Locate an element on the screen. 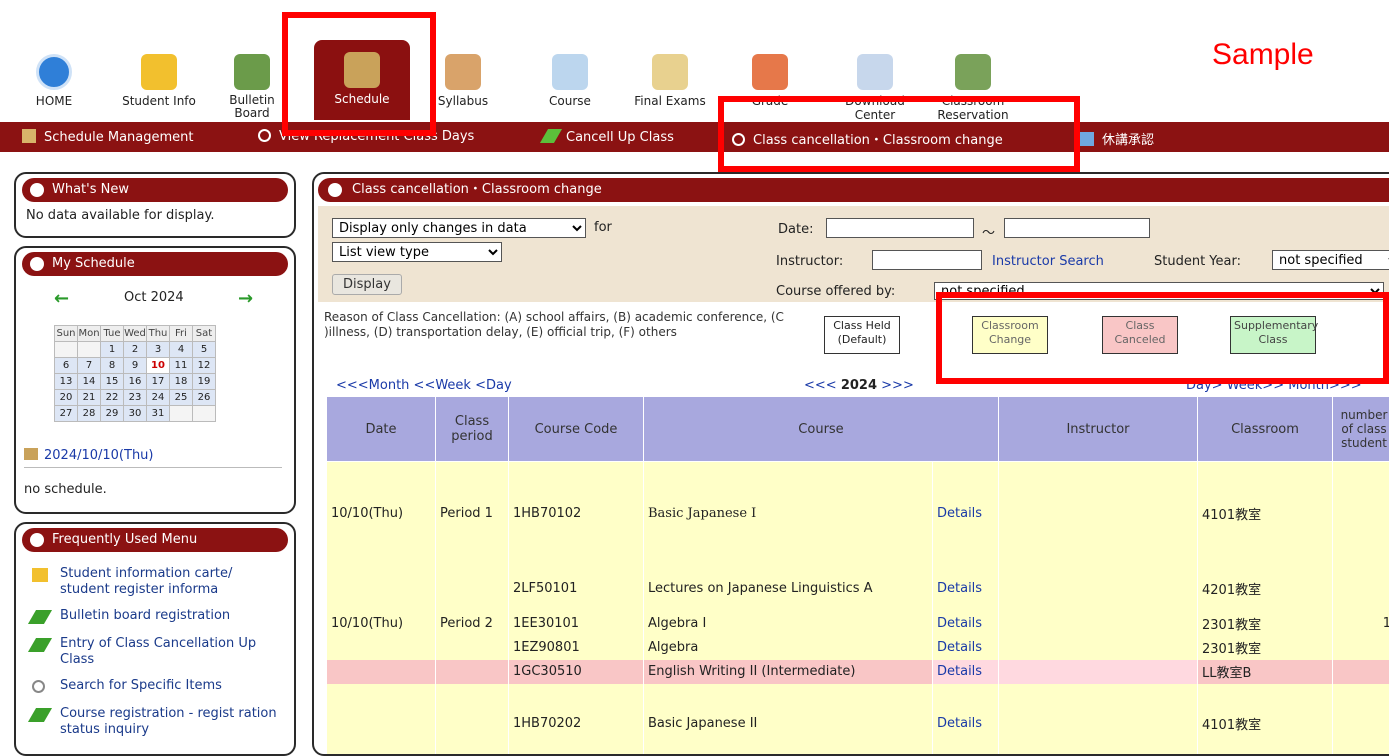 The height and width of the screenshot is (756, 1389). nav-course: Course is located at coordinates (570, 84).